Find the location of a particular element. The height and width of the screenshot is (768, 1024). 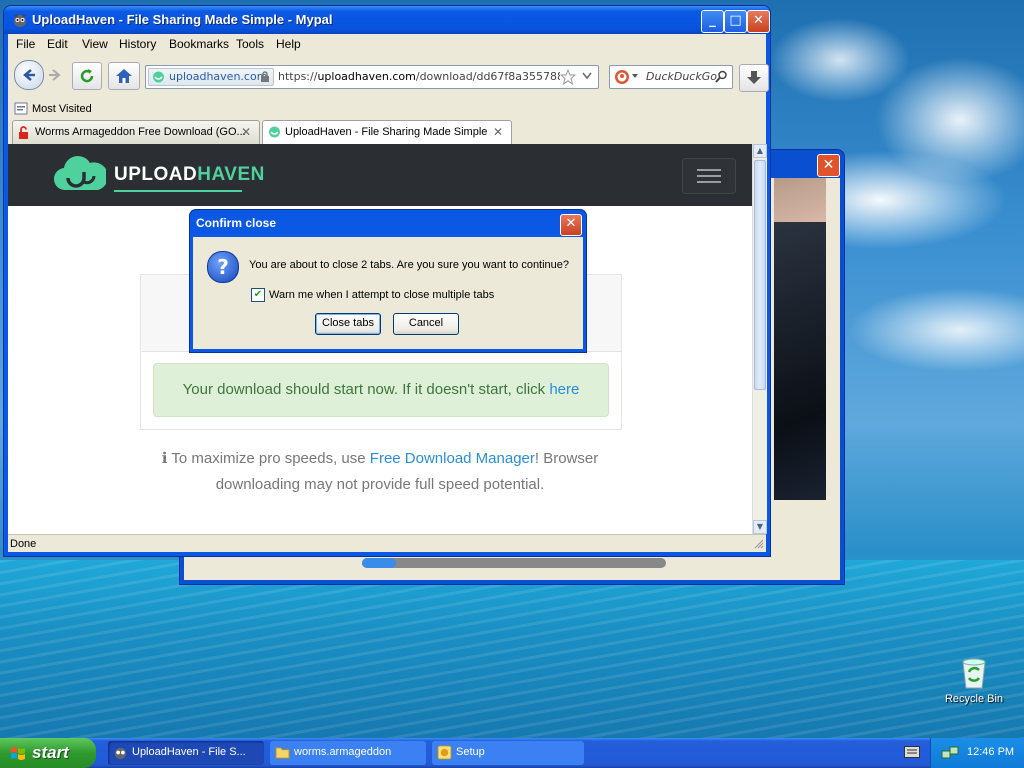

scroll-down-arrow-icon: ▼ is located at coordinates (760, 527).